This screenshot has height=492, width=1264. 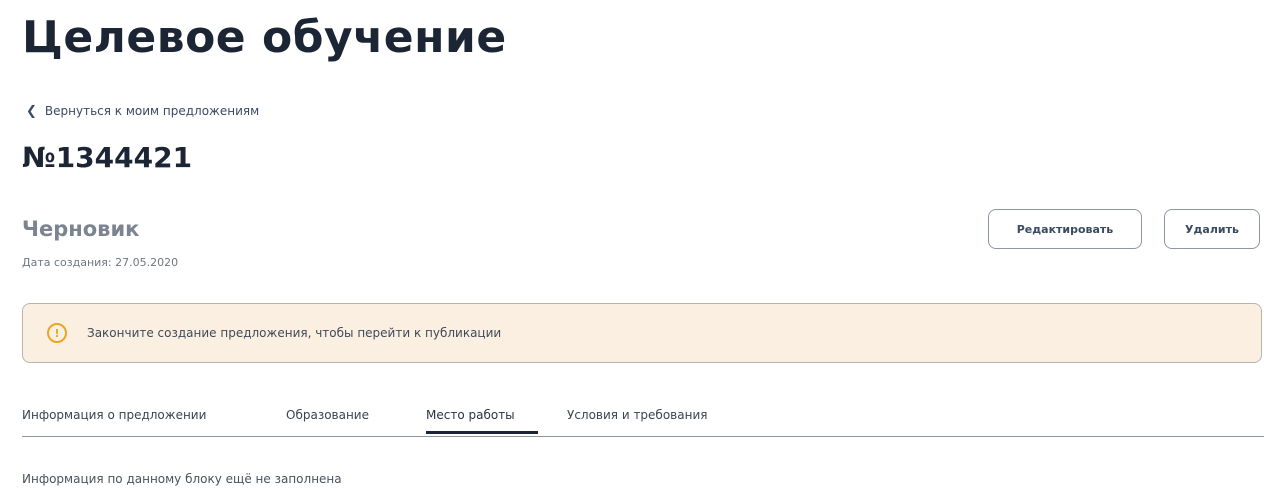 I want to click on chevron-left-icon: ❮, so click(x=31, y=111).